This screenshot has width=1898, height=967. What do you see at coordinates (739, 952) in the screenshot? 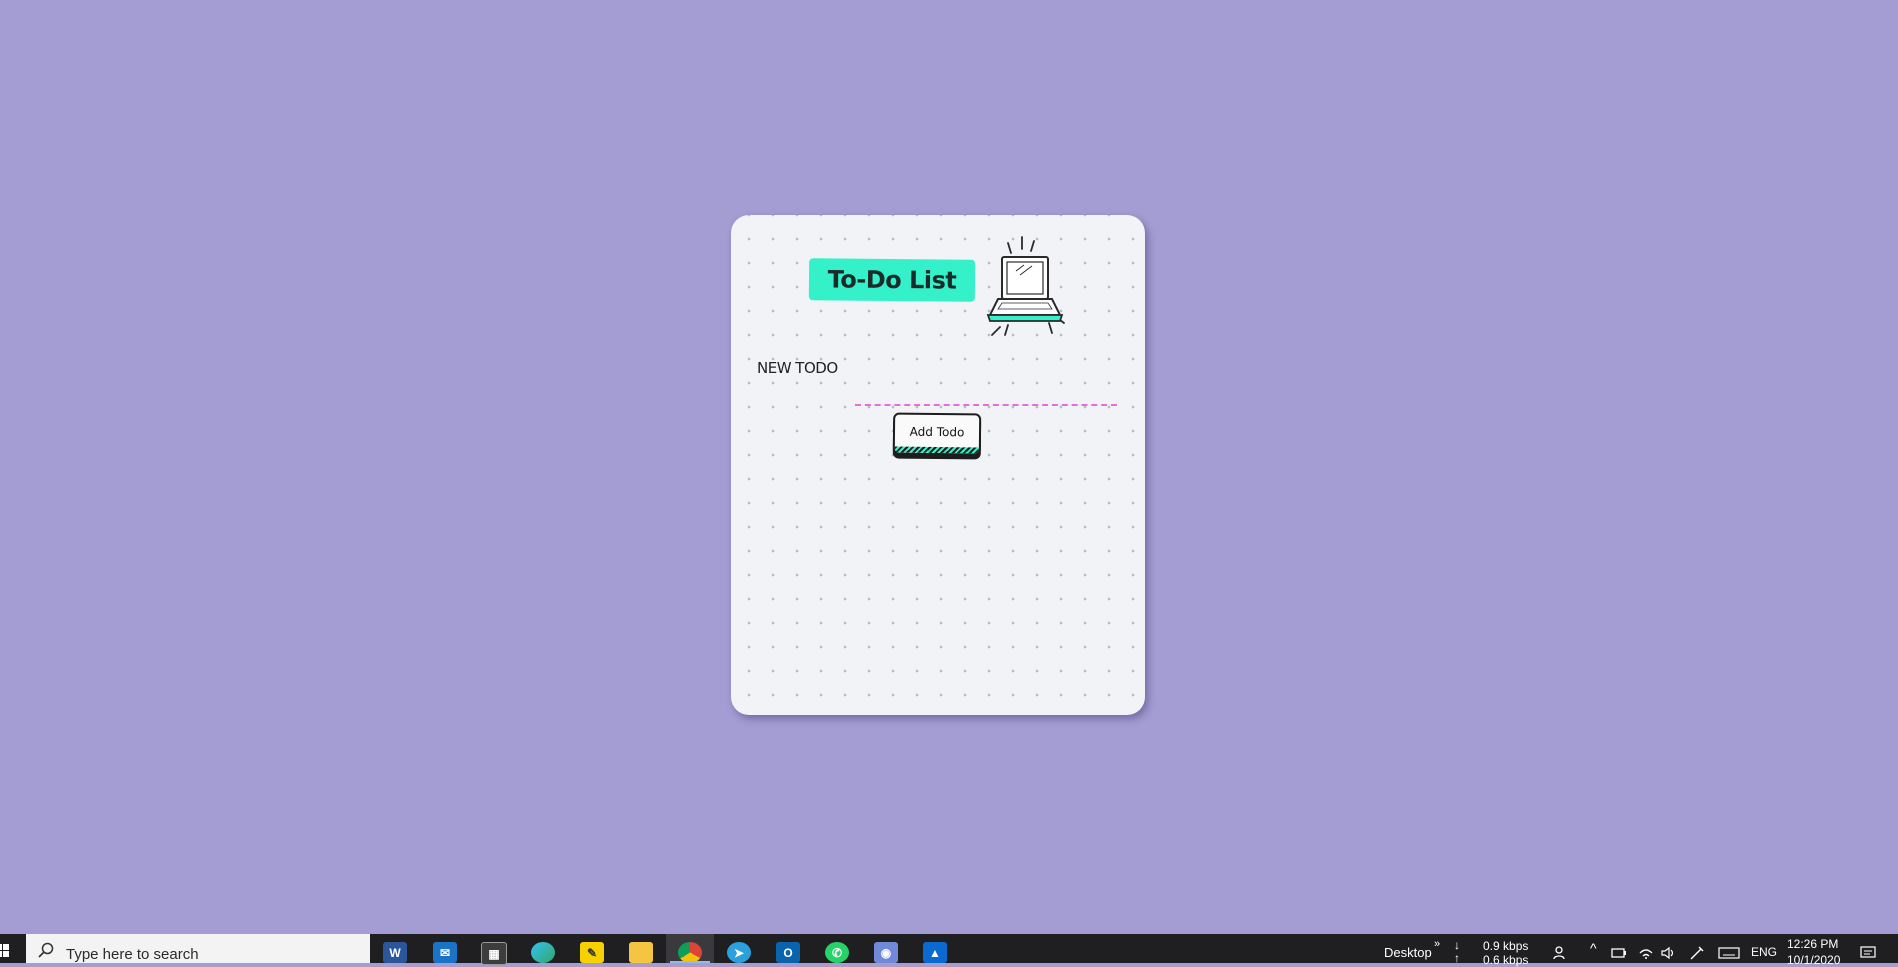
I see `telegram-icon: ➤` at bounding box center [739, 952].